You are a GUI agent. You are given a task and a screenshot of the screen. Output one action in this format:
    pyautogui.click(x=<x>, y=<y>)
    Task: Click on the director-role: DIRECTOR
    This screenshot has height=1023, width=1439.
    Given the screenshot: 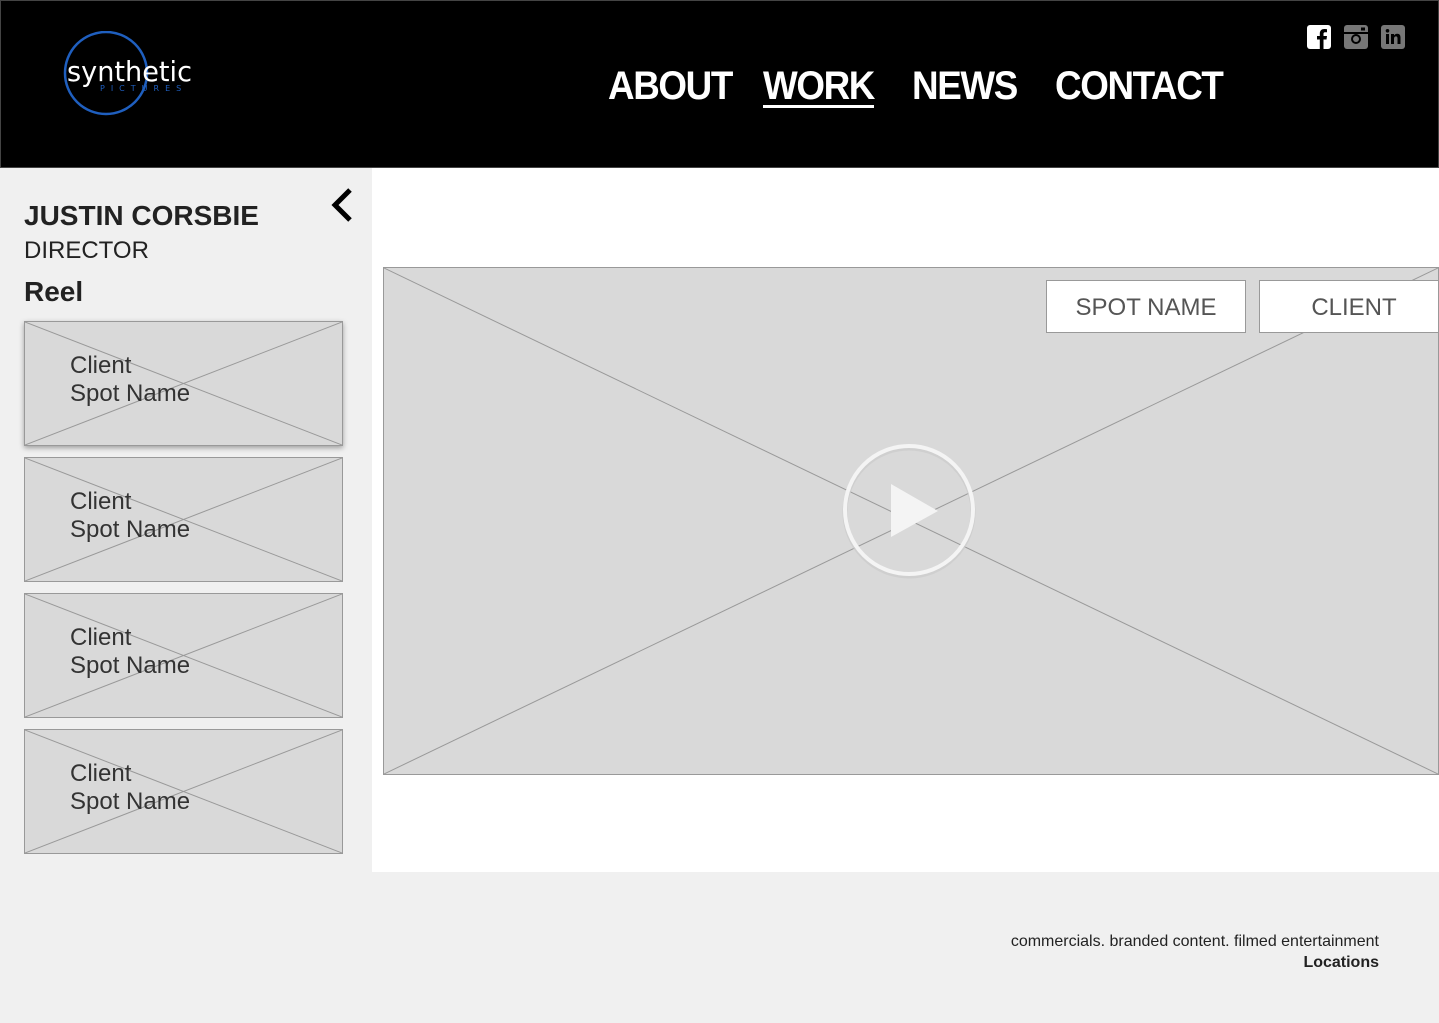 What is the action you would take?
    pyautogui.click(x=86, y=250)
    